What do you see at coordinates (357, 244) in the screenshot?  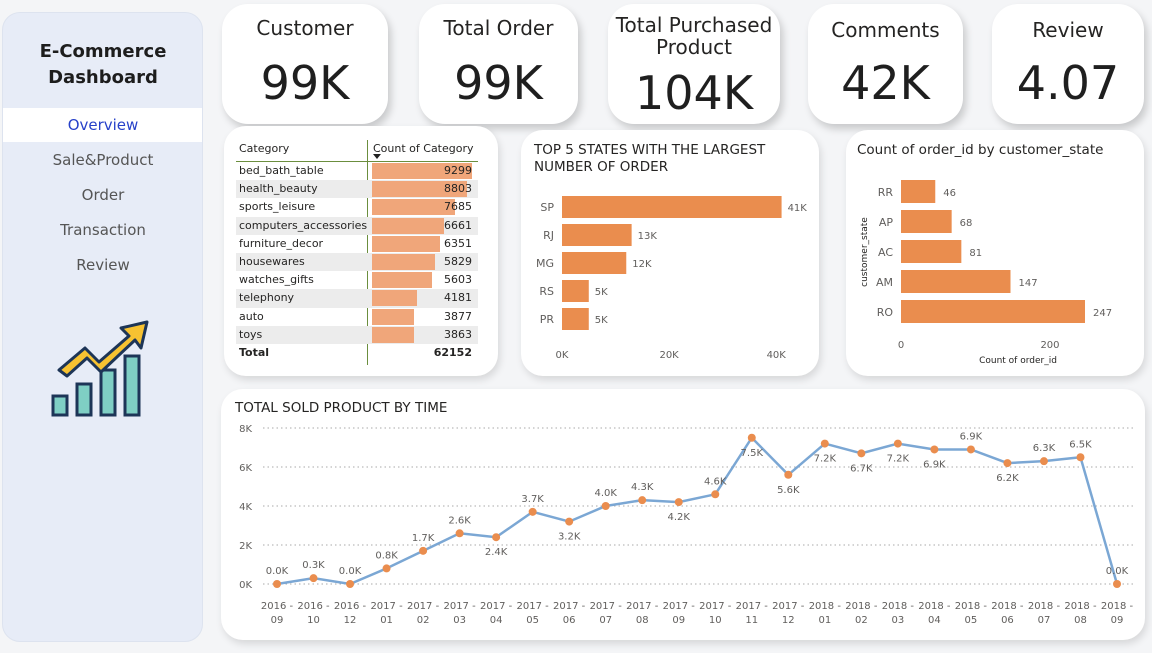 I see `table-row: furniture_decor 6351` at bounding box center [357, 244].